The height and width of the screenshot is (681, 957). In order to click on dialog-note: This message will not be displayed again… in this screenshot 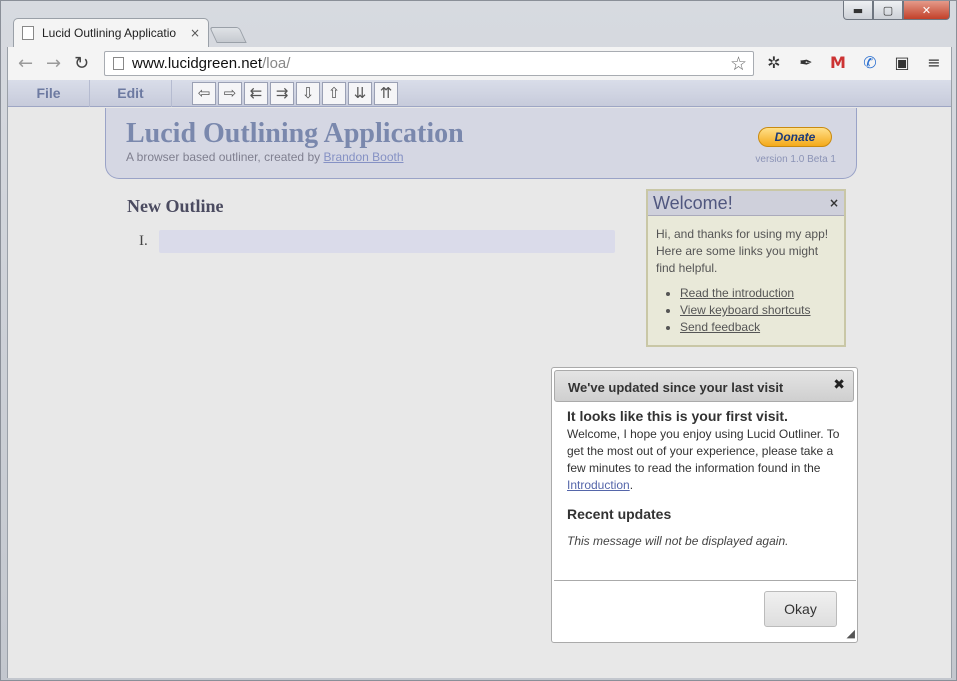, I will do `click(678, 541)`.